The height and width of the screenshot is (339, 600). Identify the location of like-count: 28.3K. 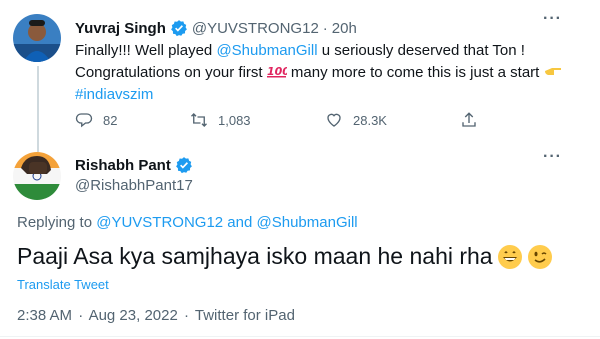
(370, 120).